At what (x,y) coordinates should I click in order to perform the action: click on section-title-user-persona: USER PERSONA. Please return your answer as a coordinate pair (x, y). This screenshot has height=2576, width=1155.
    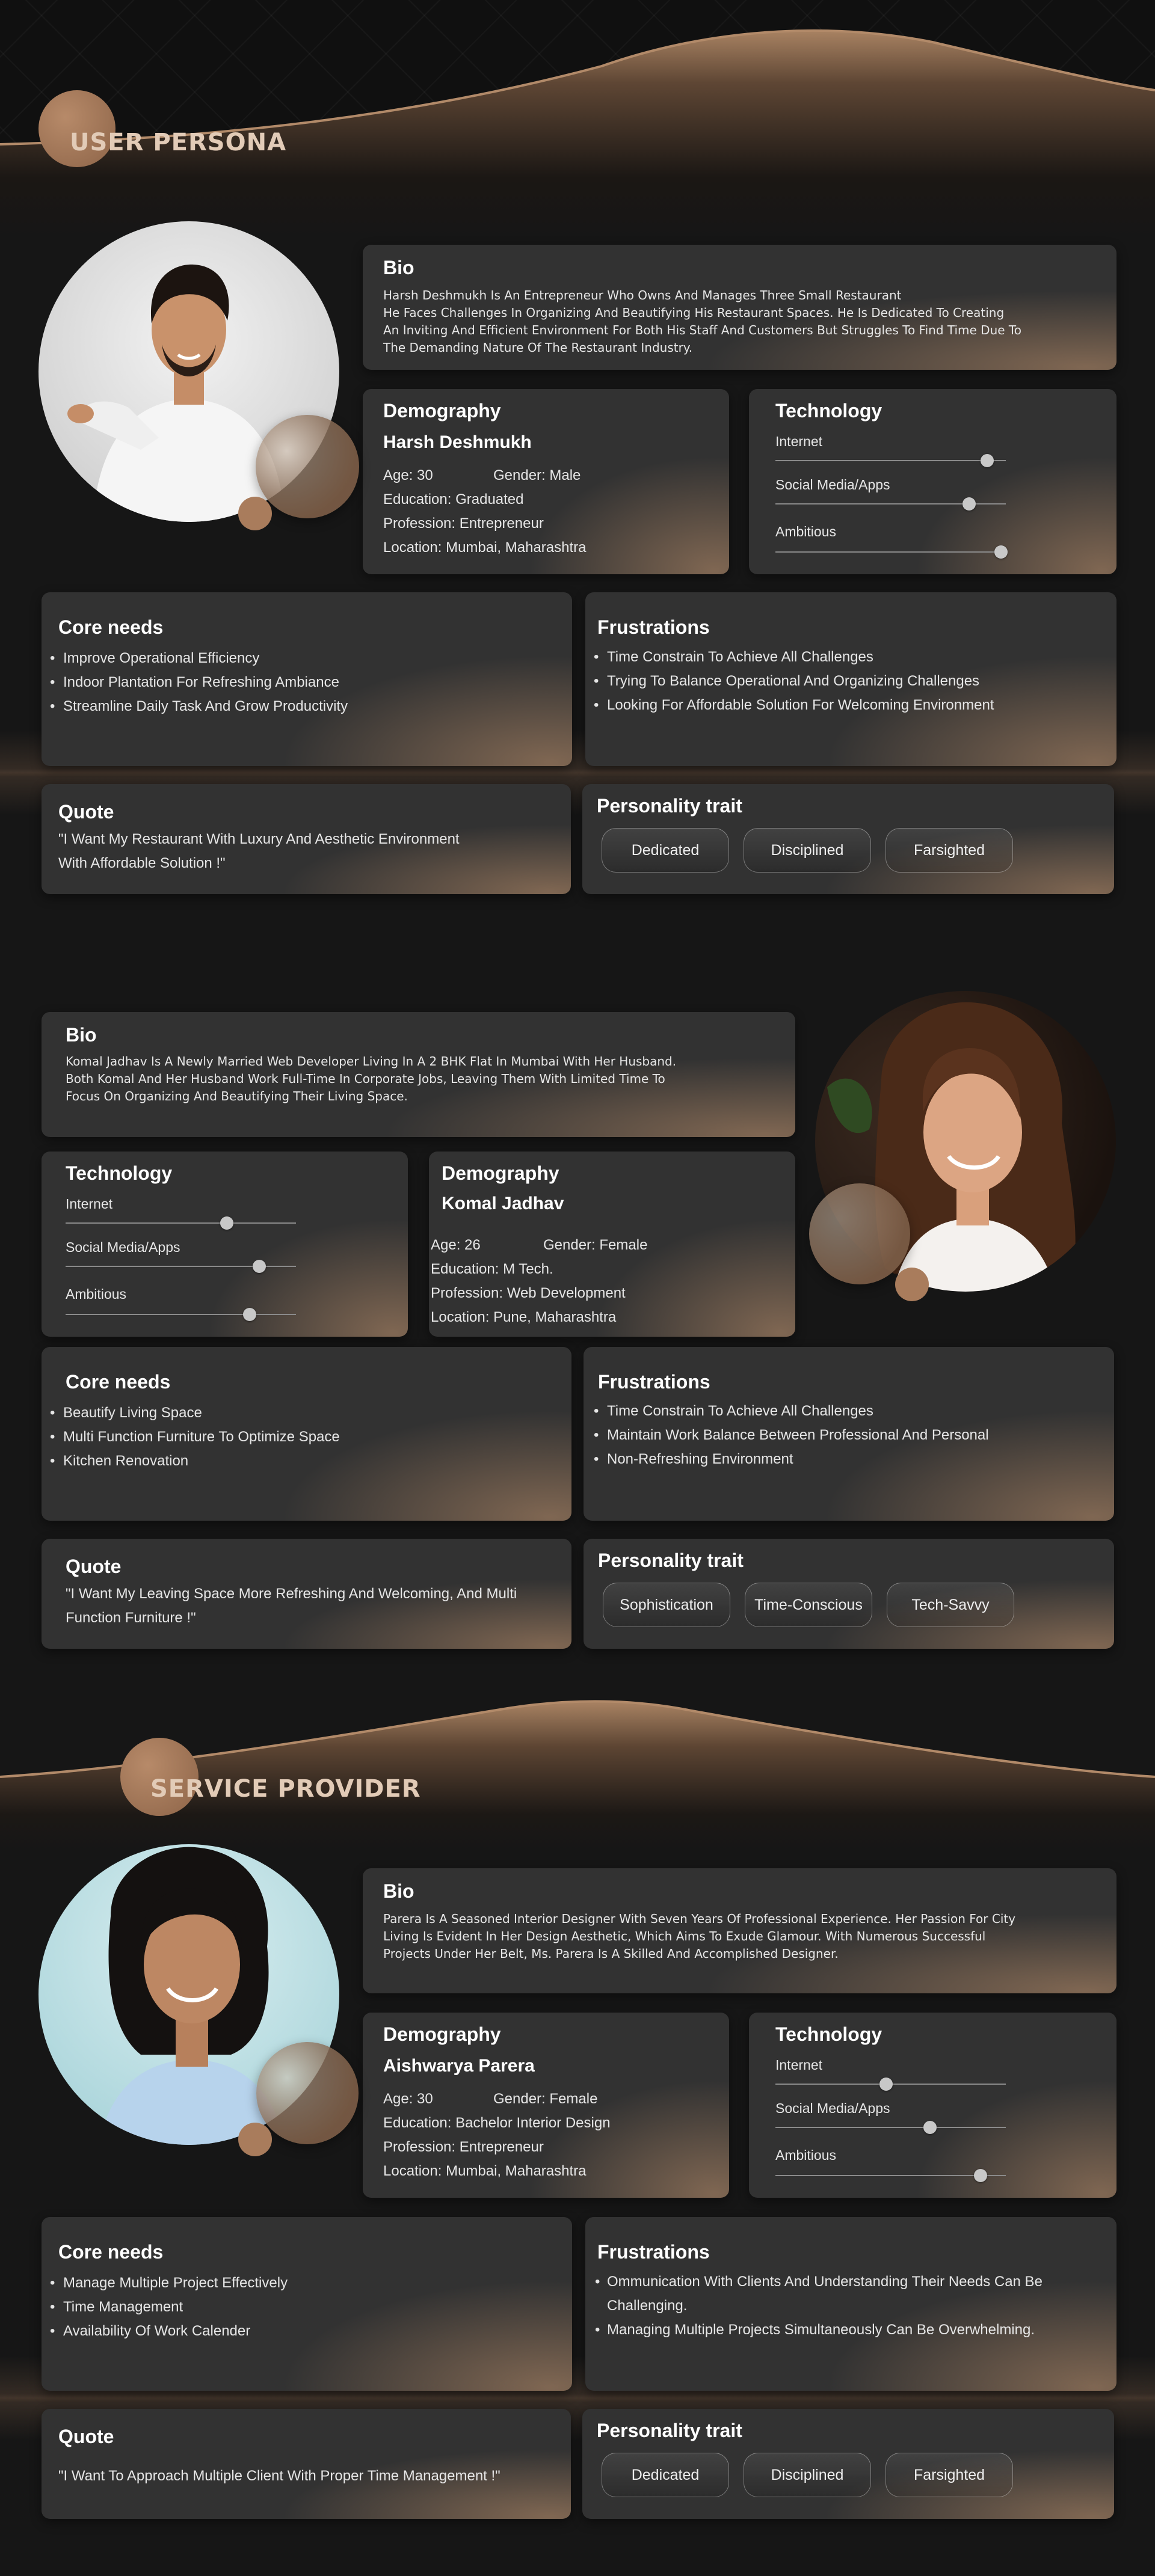
    Looking at the image, I should click on (178, 142).